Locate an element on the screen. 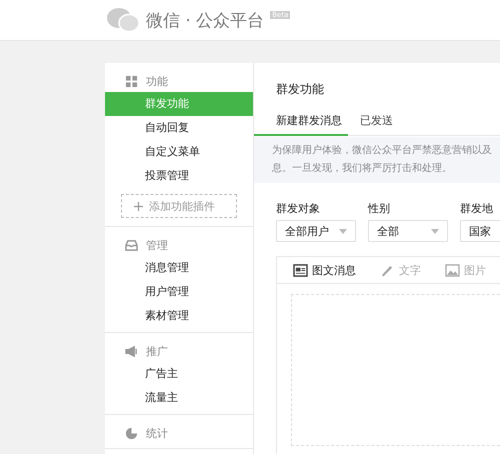  section-title: 功能 is located at coordinates (157, 81).